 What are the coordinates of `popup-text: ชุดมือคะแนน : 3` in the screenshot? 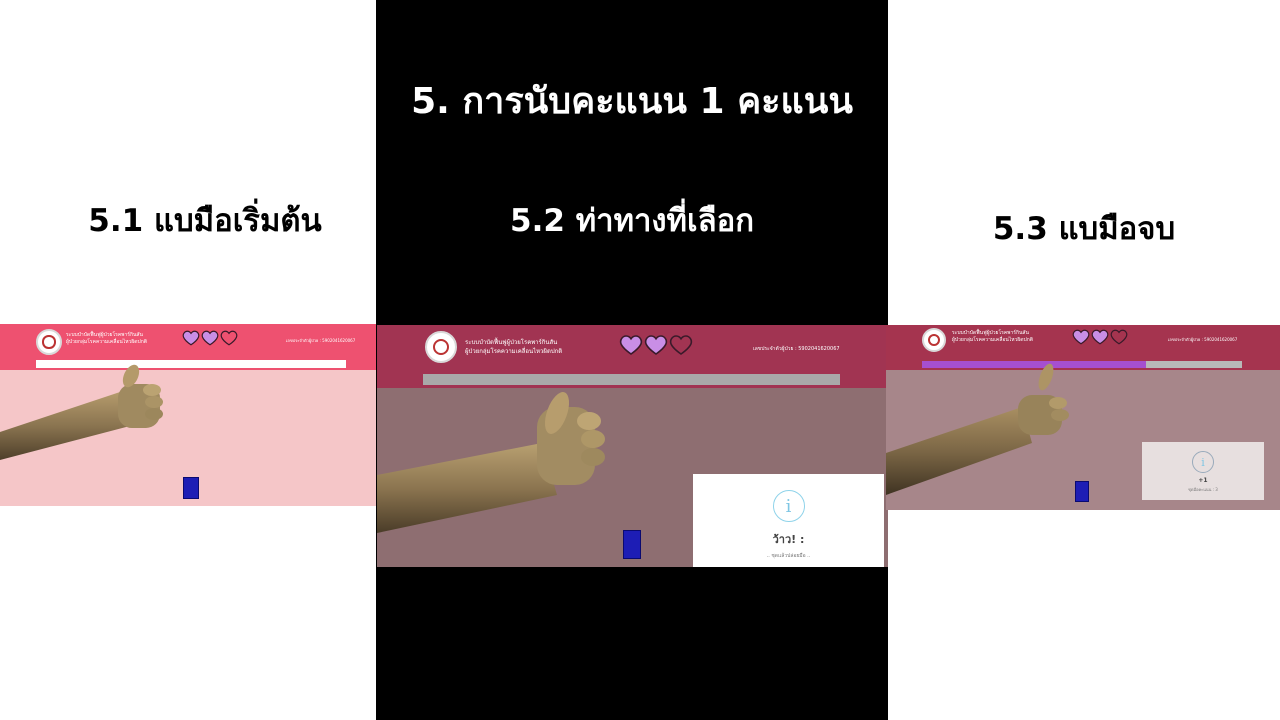 It's located at (1203, 489).